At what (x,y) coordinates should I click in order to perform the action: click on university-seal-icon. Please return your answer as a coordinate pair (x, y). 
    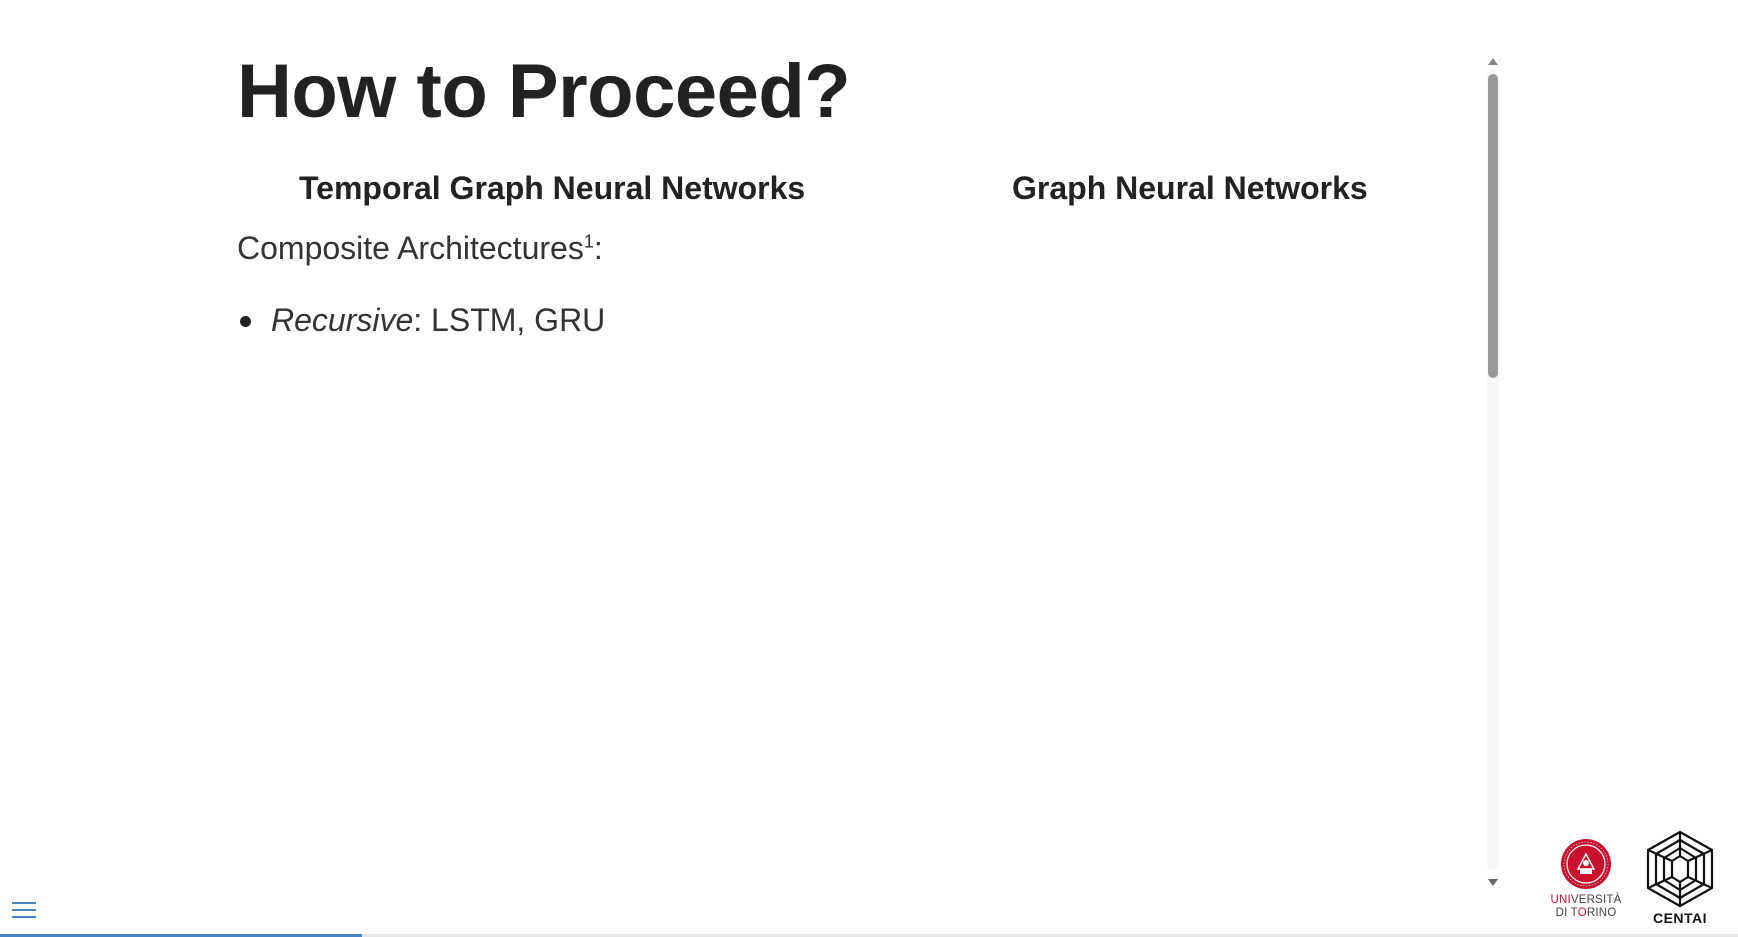
    Looking at the image, I should click on (1586, 864).